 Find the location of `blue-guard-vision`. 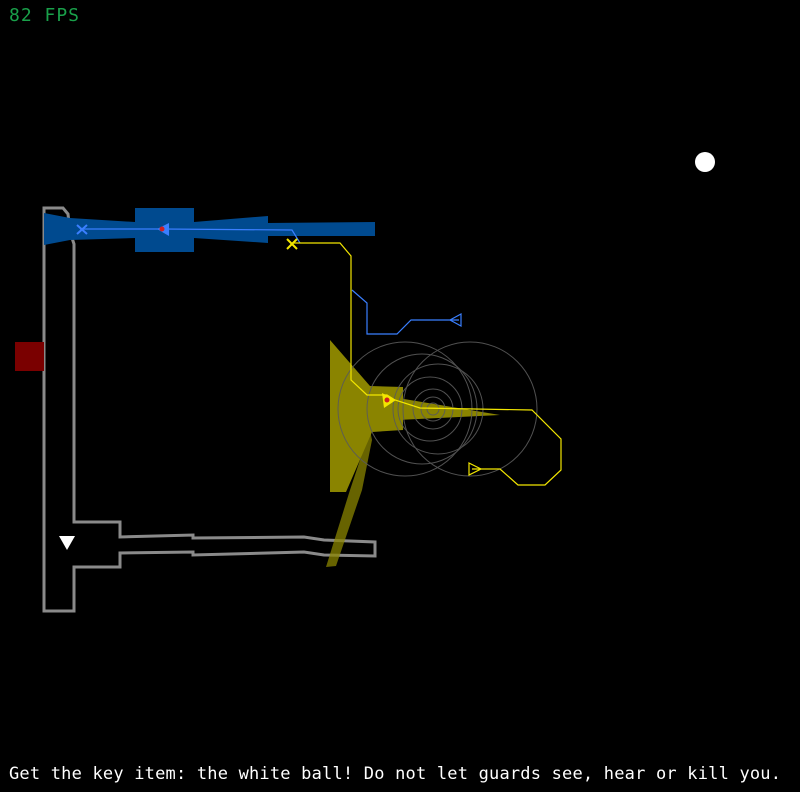

blue-guard-vision is located at coordinates (209, 230).